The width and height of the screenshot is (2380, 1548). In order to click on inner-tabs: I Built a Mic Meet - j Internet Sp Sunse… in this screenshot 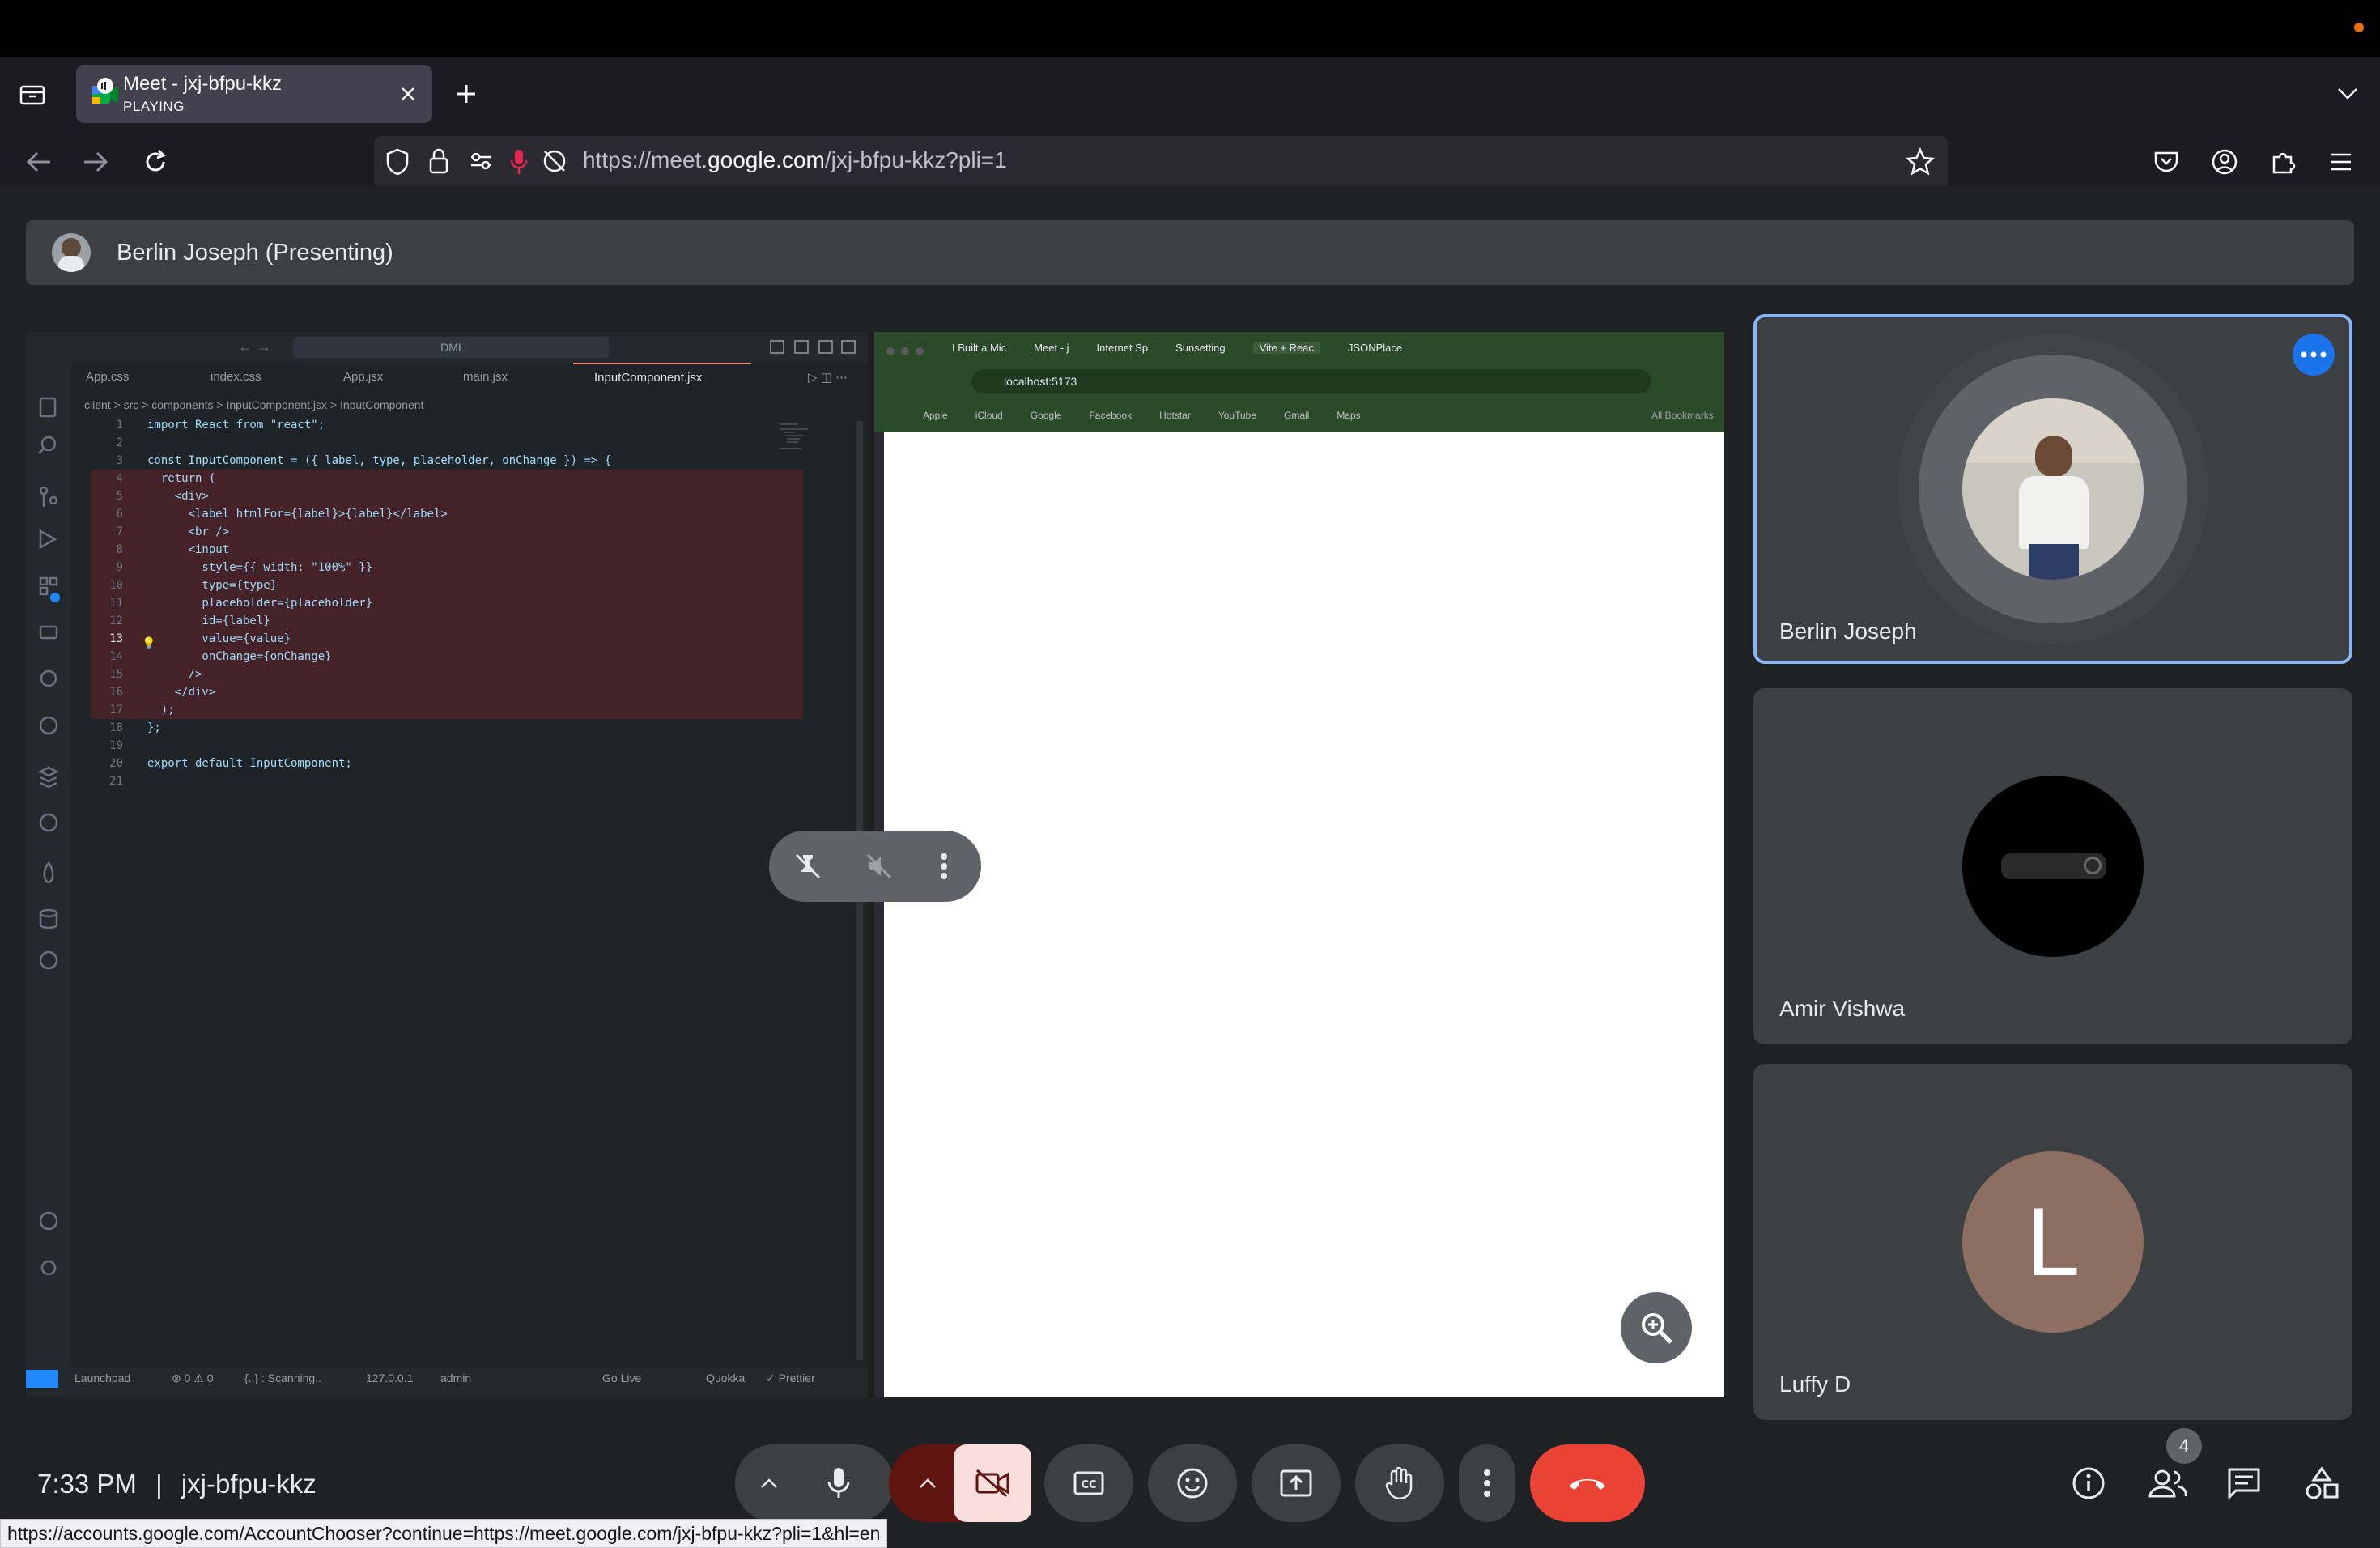, I will do `click(1177, 348)`.